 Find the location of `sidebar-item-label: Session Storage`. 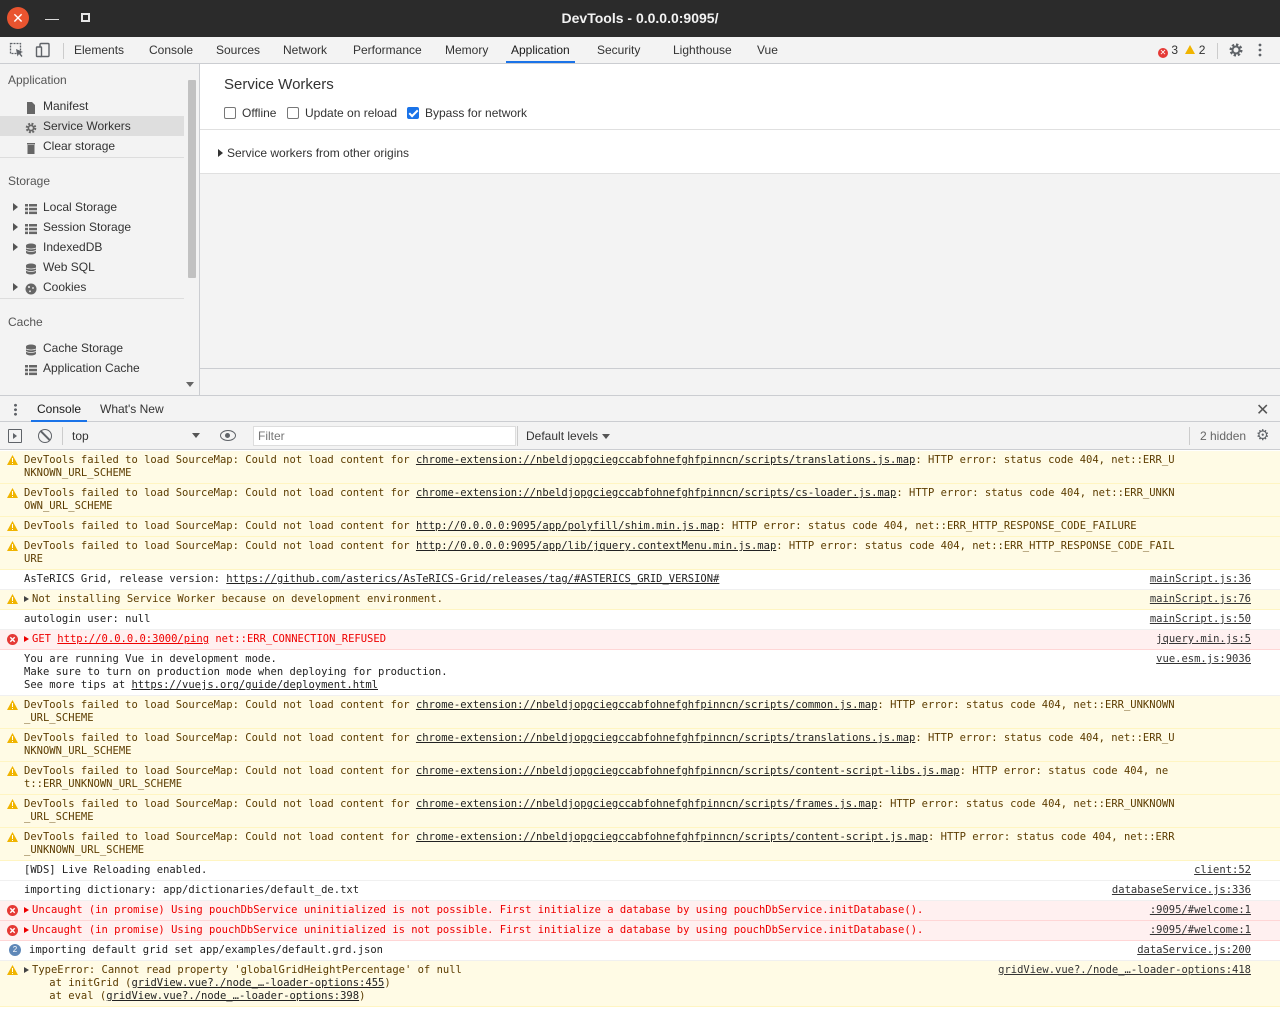

sidebar-item-label: Session Storage is located at coordinates (87, 227).